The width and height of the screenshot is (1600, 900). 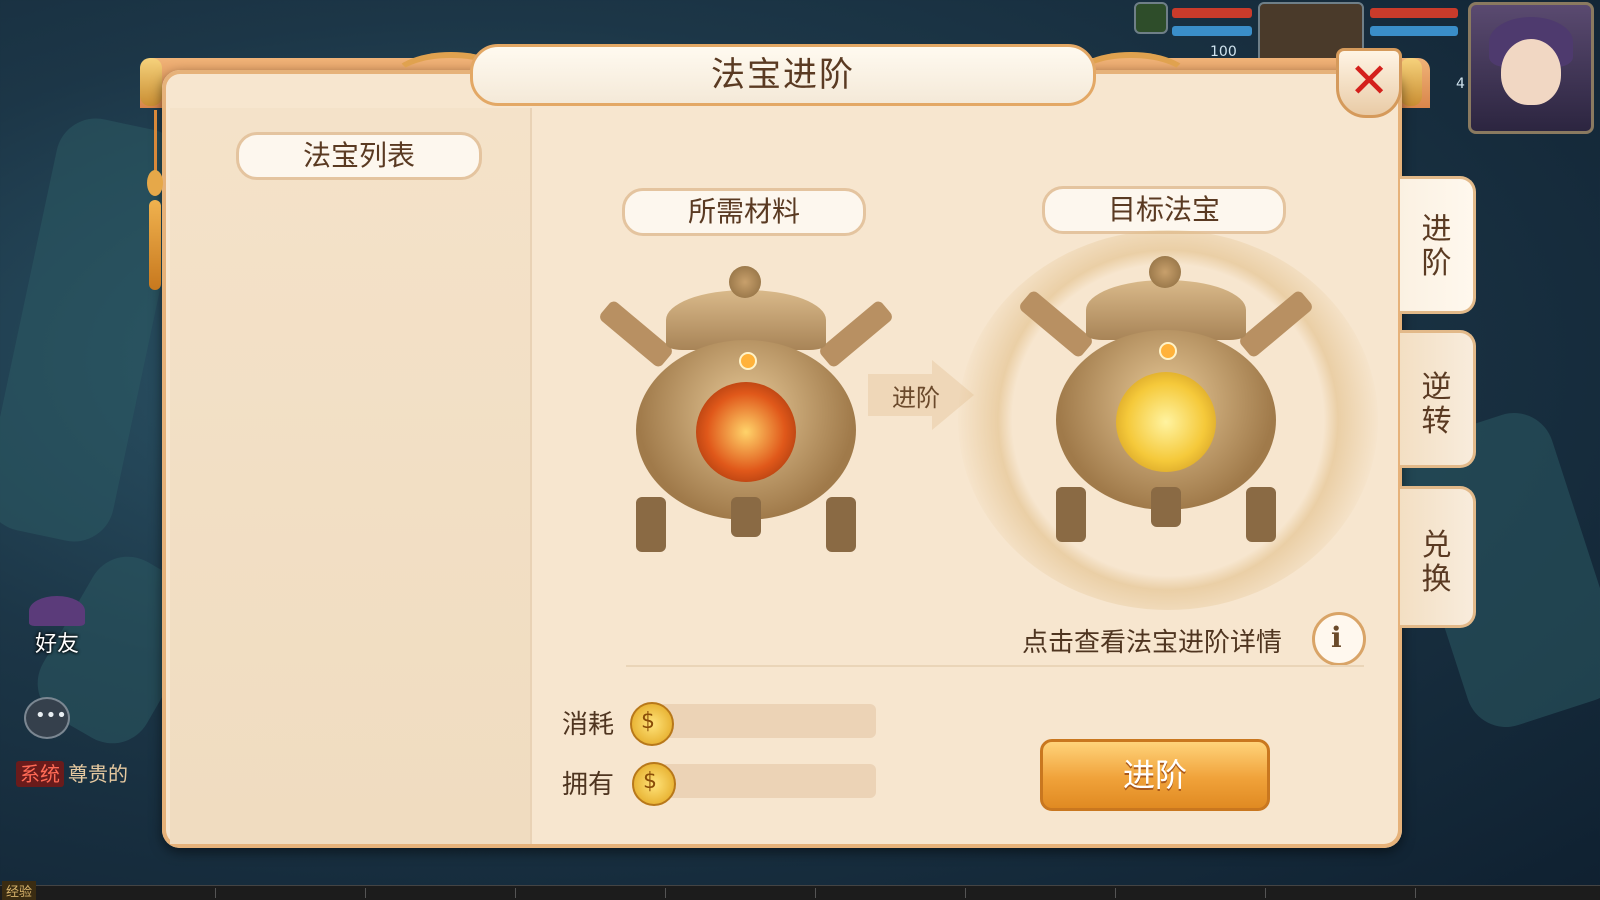 I want to click on player-avatar, so click(x=1531, y=68).